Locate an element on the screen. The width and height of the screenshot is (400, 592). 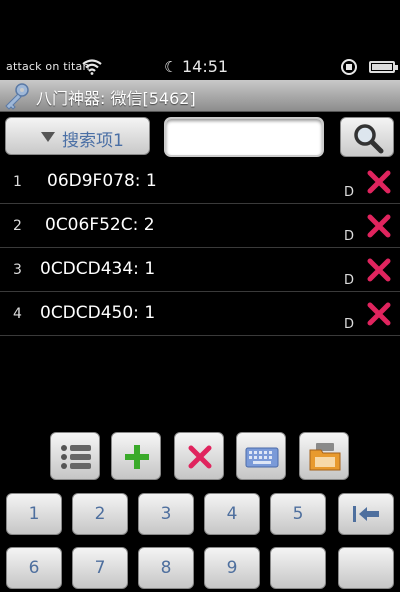
add-button is located at coordinates (136, 456).